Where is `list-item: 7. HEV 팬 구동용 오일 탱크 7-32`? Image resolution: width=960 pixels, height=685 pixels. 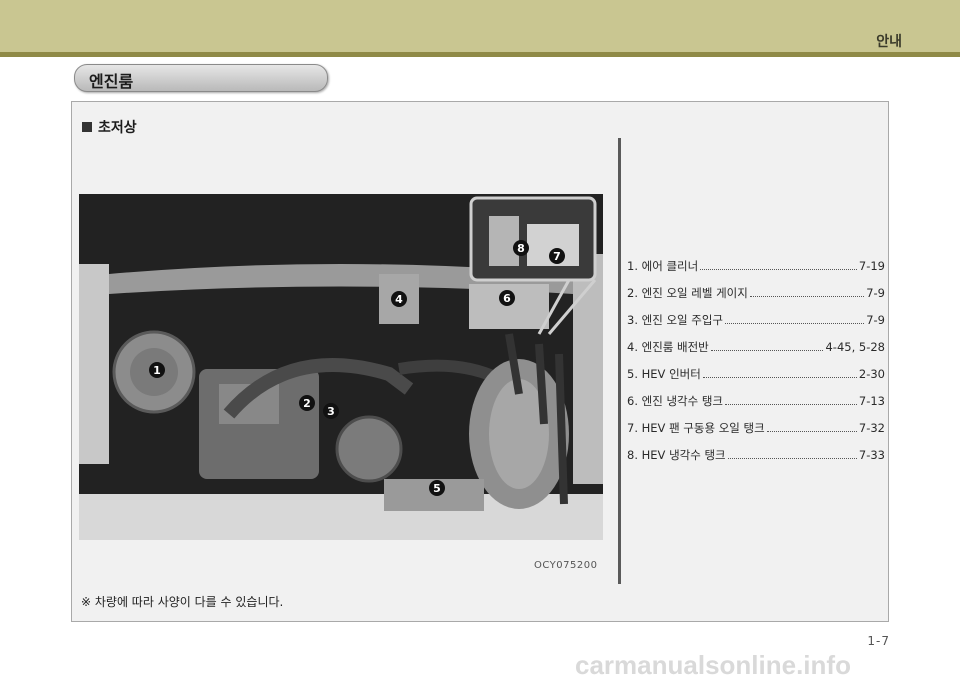
list-item: 7. HEV 팬 구동용 오일 탱크 7-32 is located at coordinates (756, 428).